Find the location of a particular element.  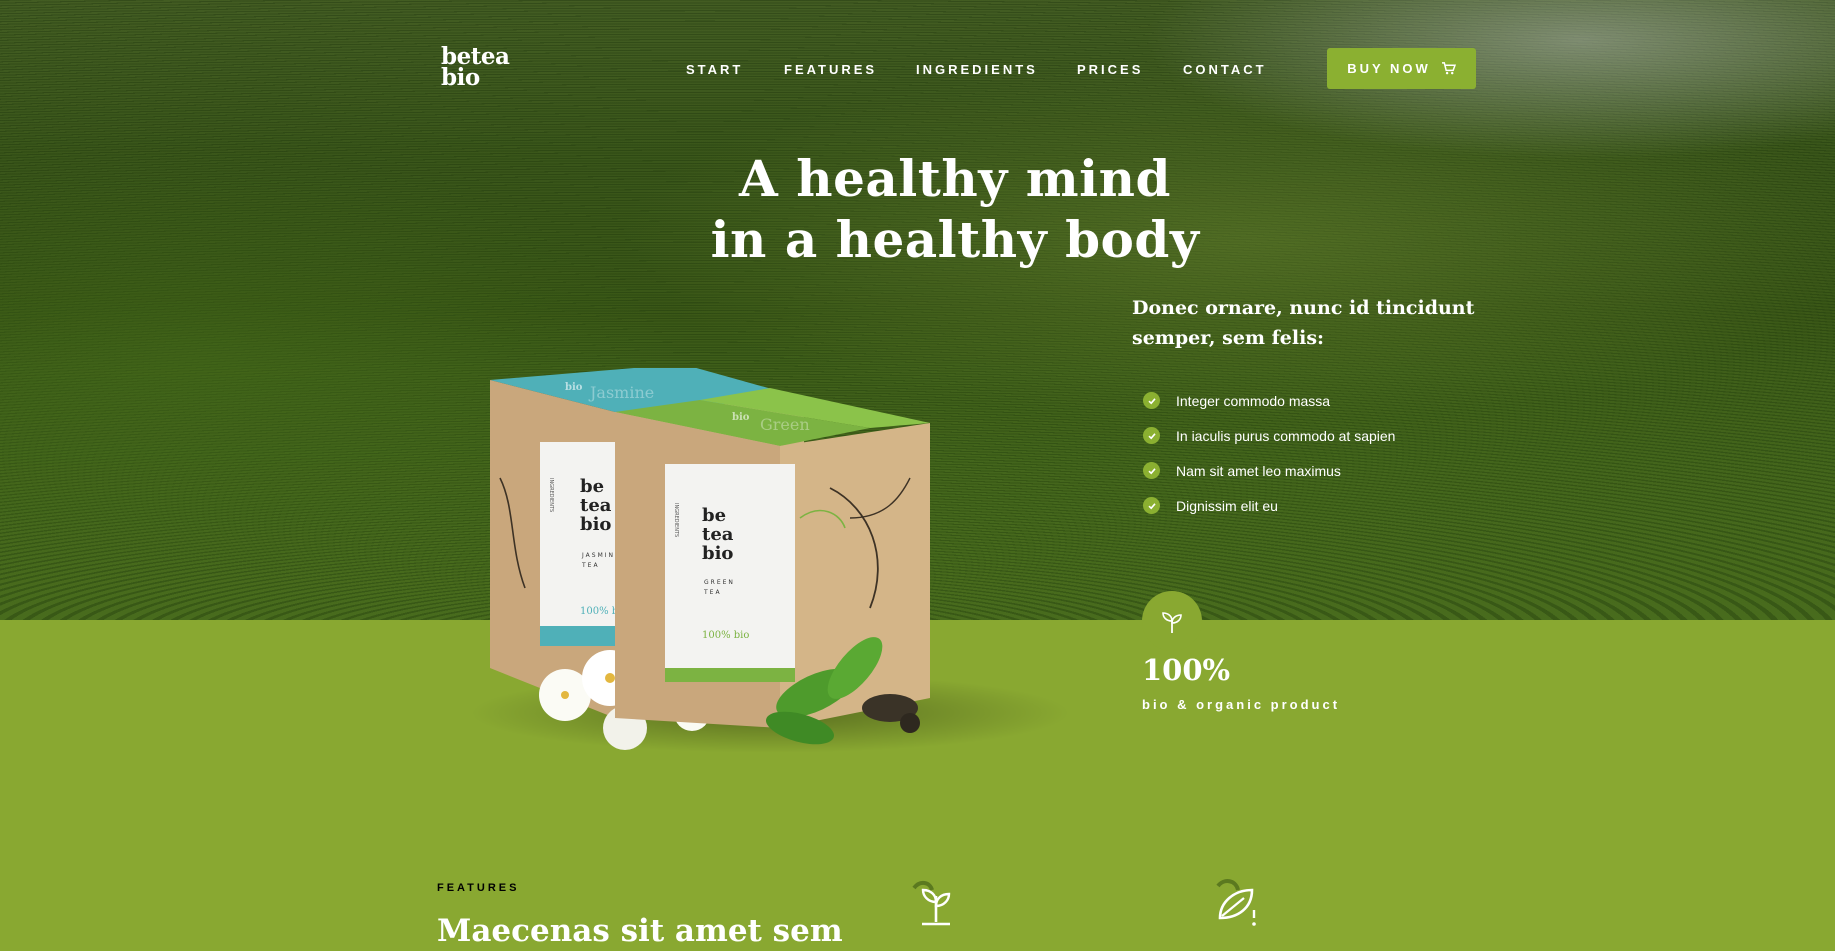

bullet-text: Nam sit amet leo maximus is located at coordinates (1258, 470).